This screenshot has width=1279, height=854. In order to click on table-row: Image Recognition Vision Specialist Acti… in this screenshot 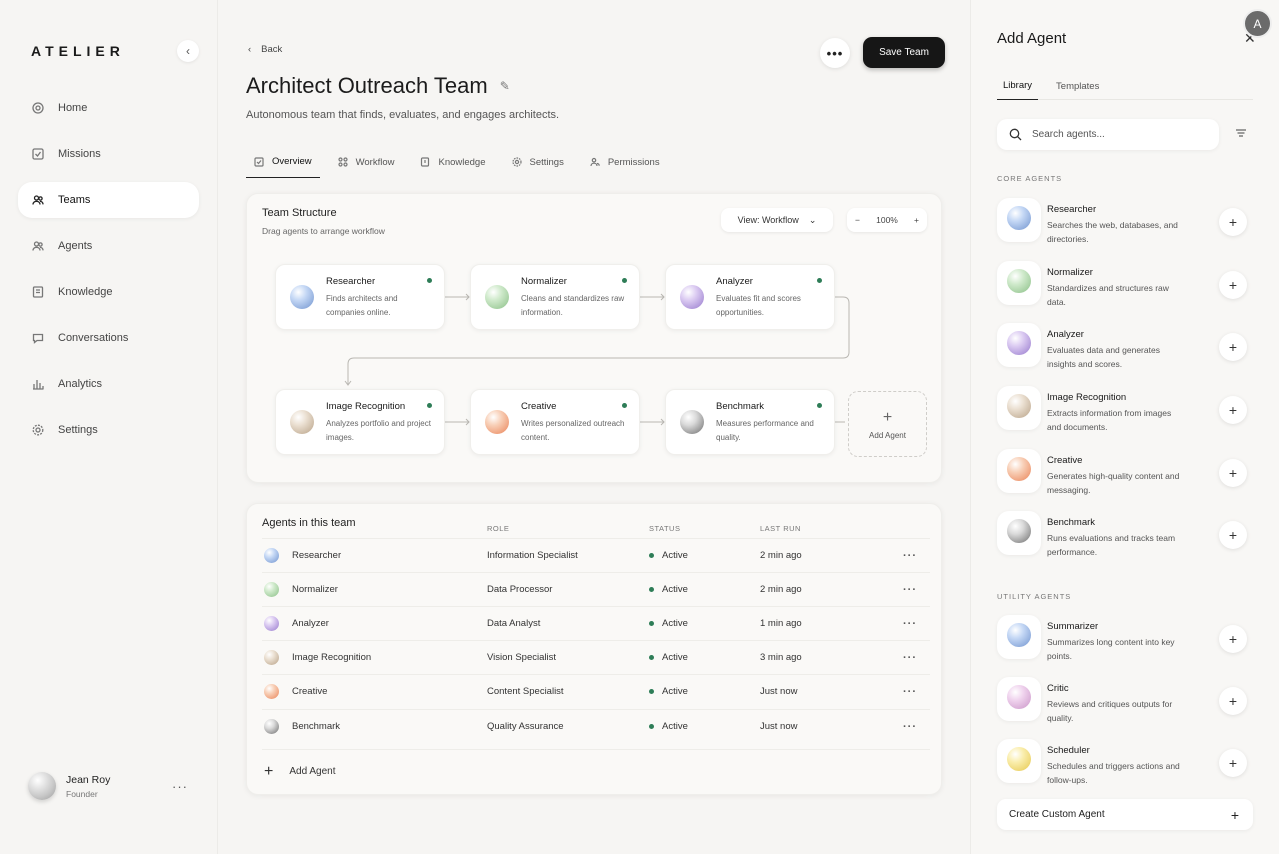, I will do `click(596, 657)`.